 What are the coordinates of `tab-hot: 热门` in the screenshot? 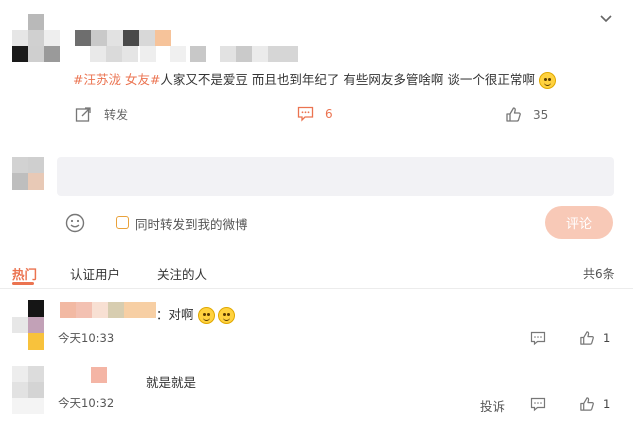 It's located at (24, 273).